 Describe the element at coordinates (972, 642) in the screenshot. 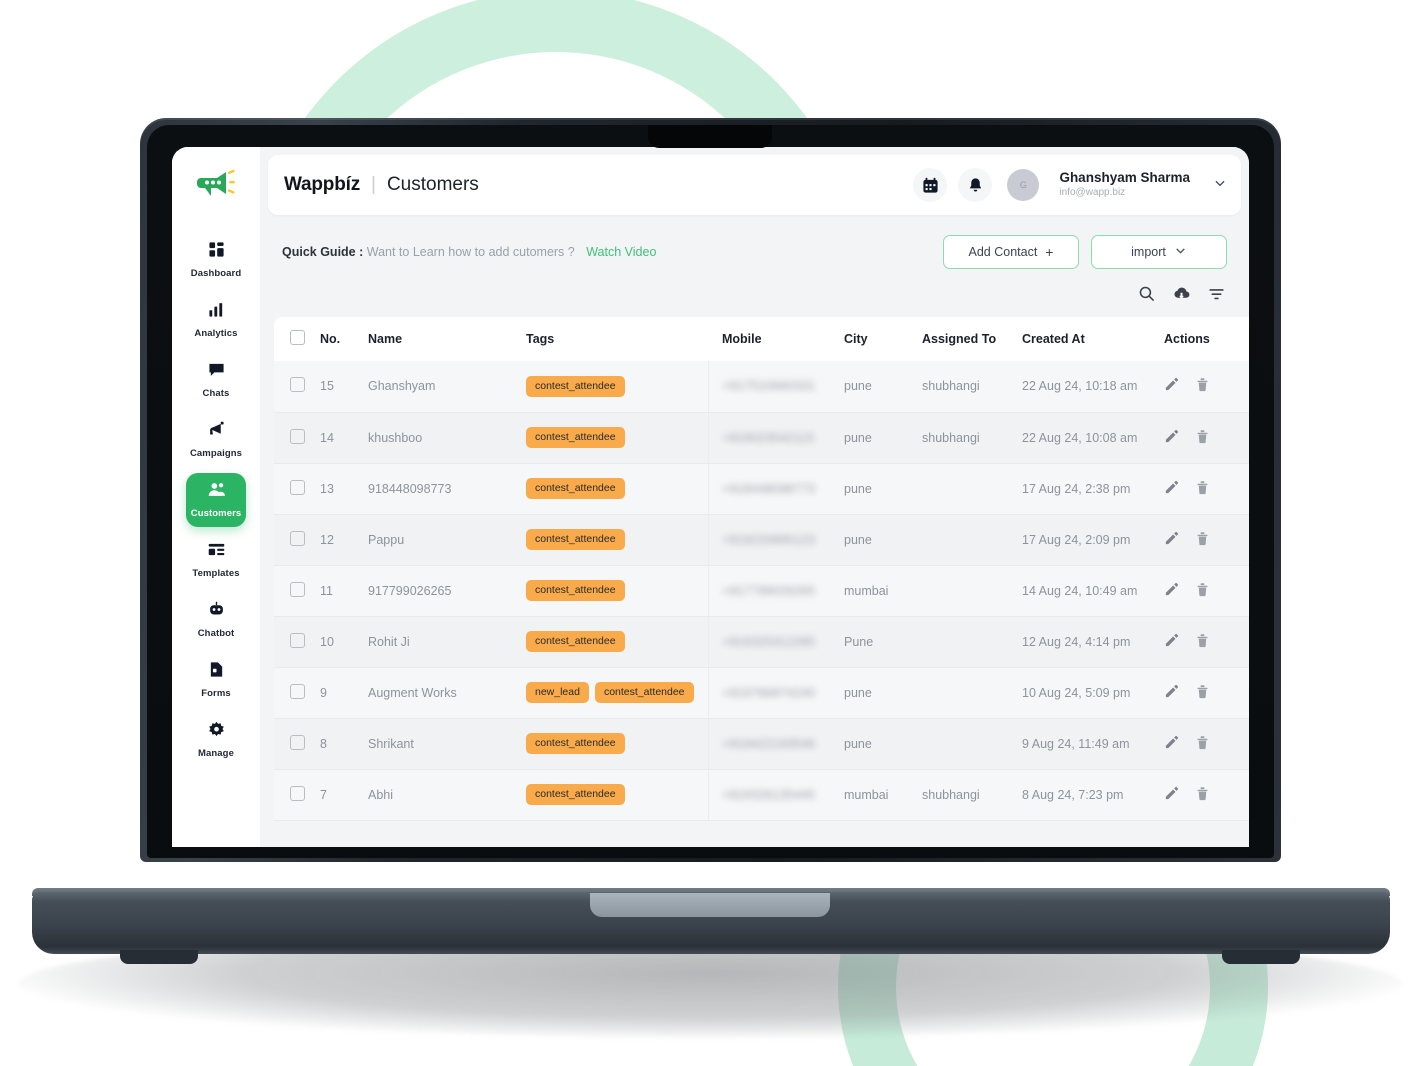

I see `cell-assigned-to` at that location.